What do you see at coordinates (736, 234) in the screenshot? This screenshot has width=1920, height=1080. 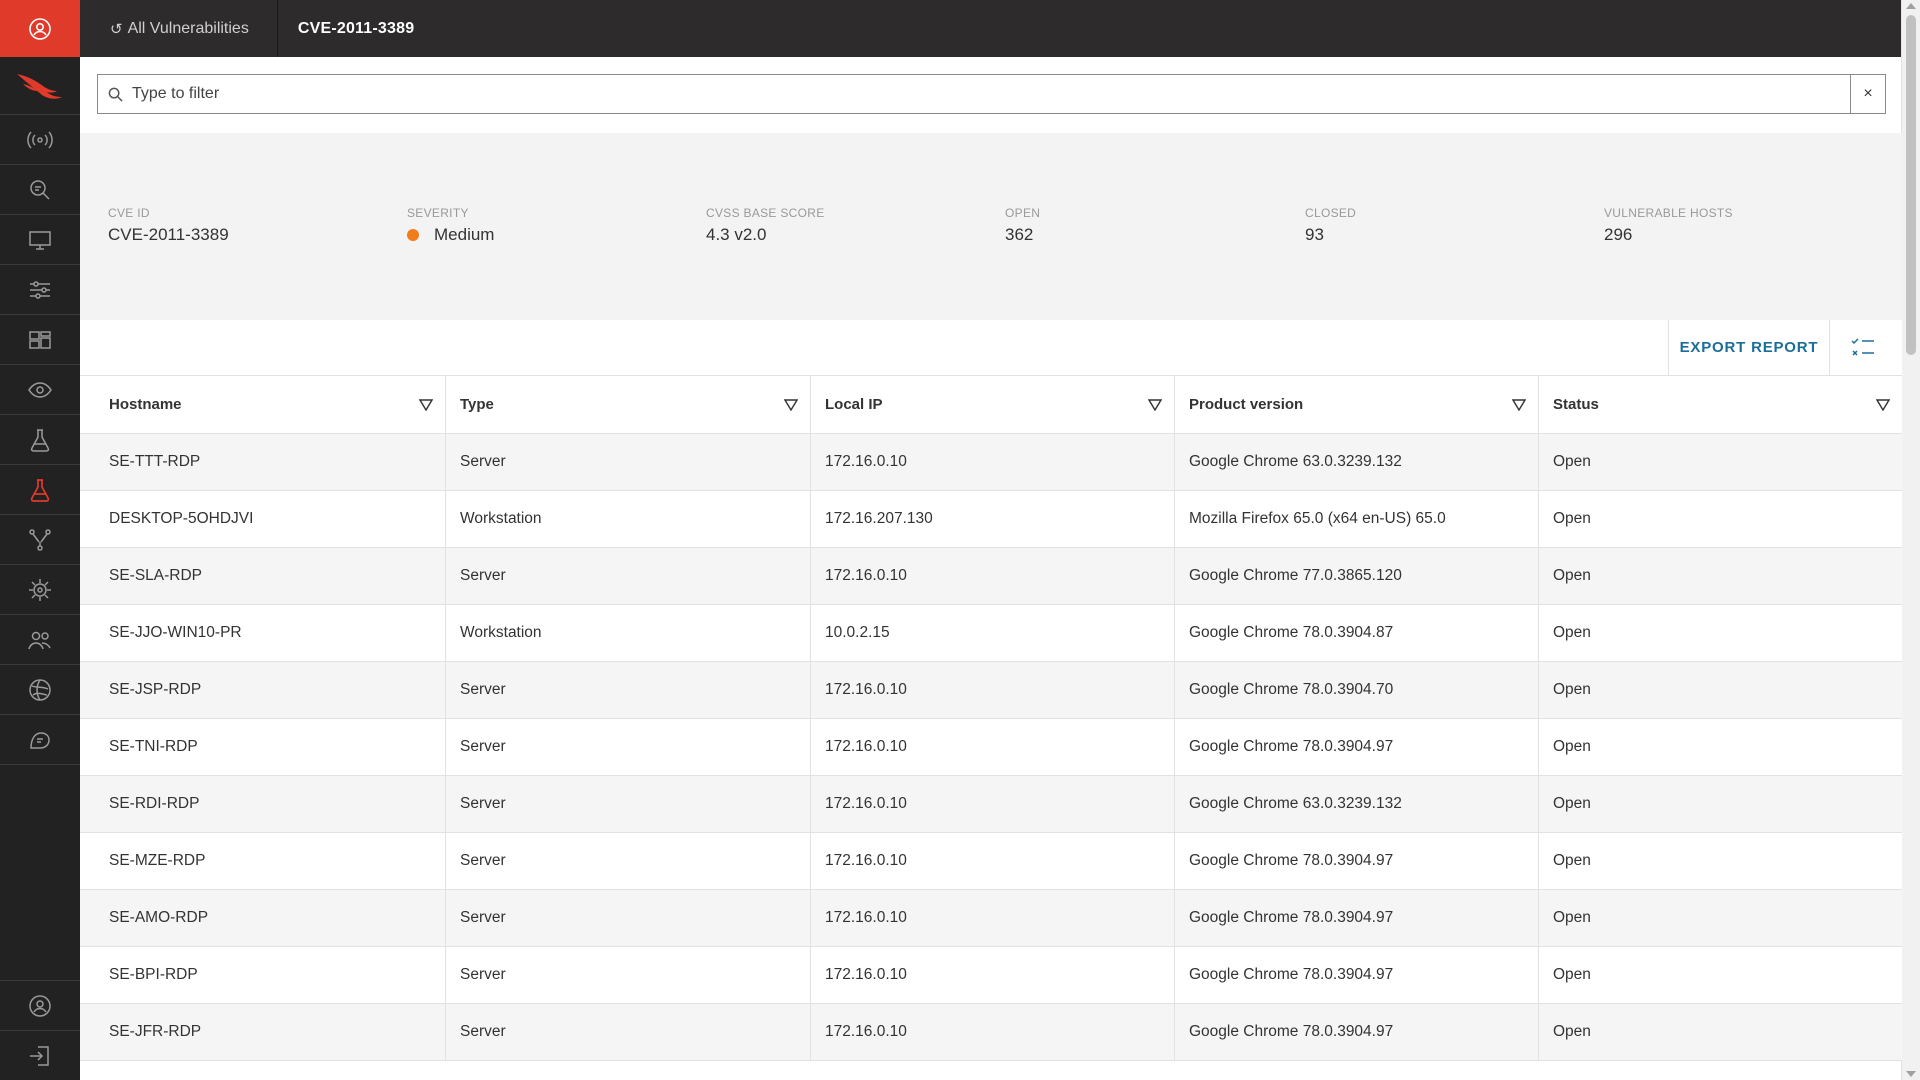 I see `stat-value: 4.3 v2.0` at bounding box center [736, 234].